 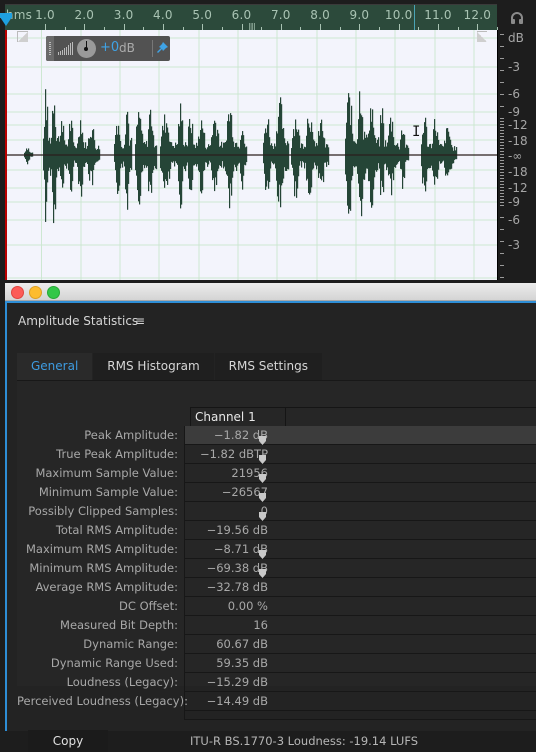 What do you see at coordinates (360, 454) in the screenshot?
I see `stat-cell: −1.82 dBTP` at bounding box center [360, 454].